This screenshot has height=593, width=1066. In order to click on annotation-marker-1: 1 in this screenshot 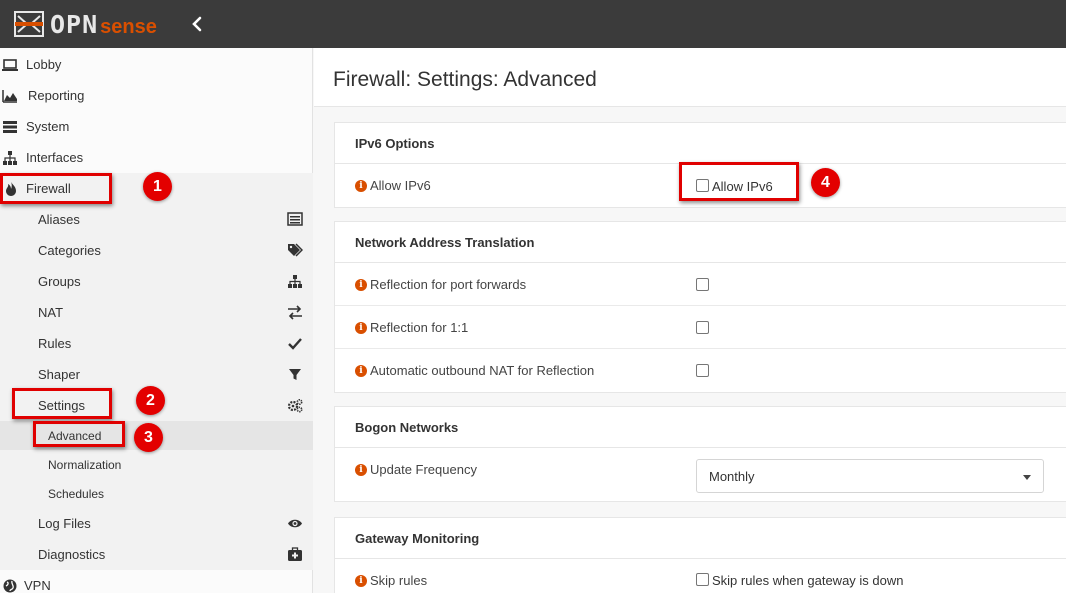, I will do `click(157, 186)`.